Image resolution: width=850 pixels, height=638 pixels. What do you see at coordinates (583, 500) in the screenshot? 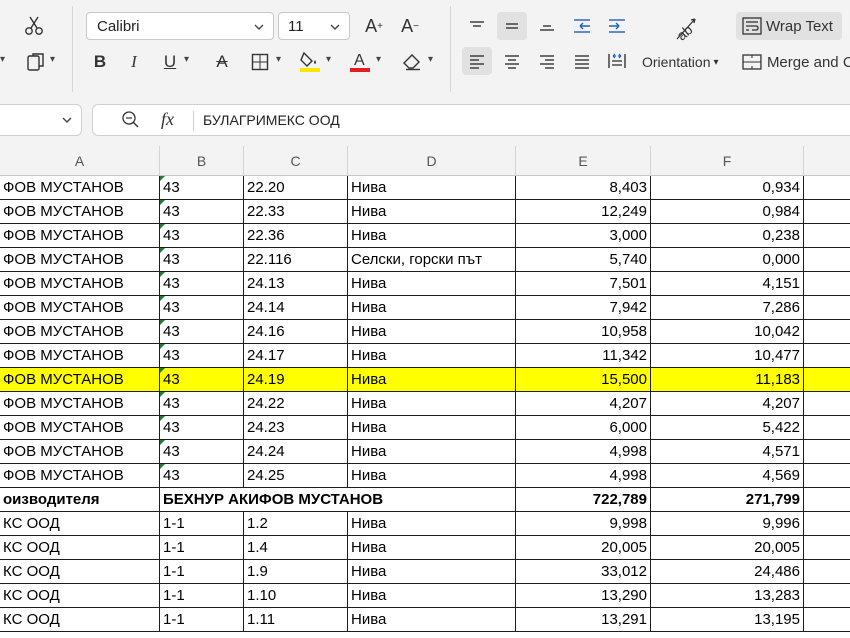
I see `cell-e: 722,789` at bounding box center [583, 500].